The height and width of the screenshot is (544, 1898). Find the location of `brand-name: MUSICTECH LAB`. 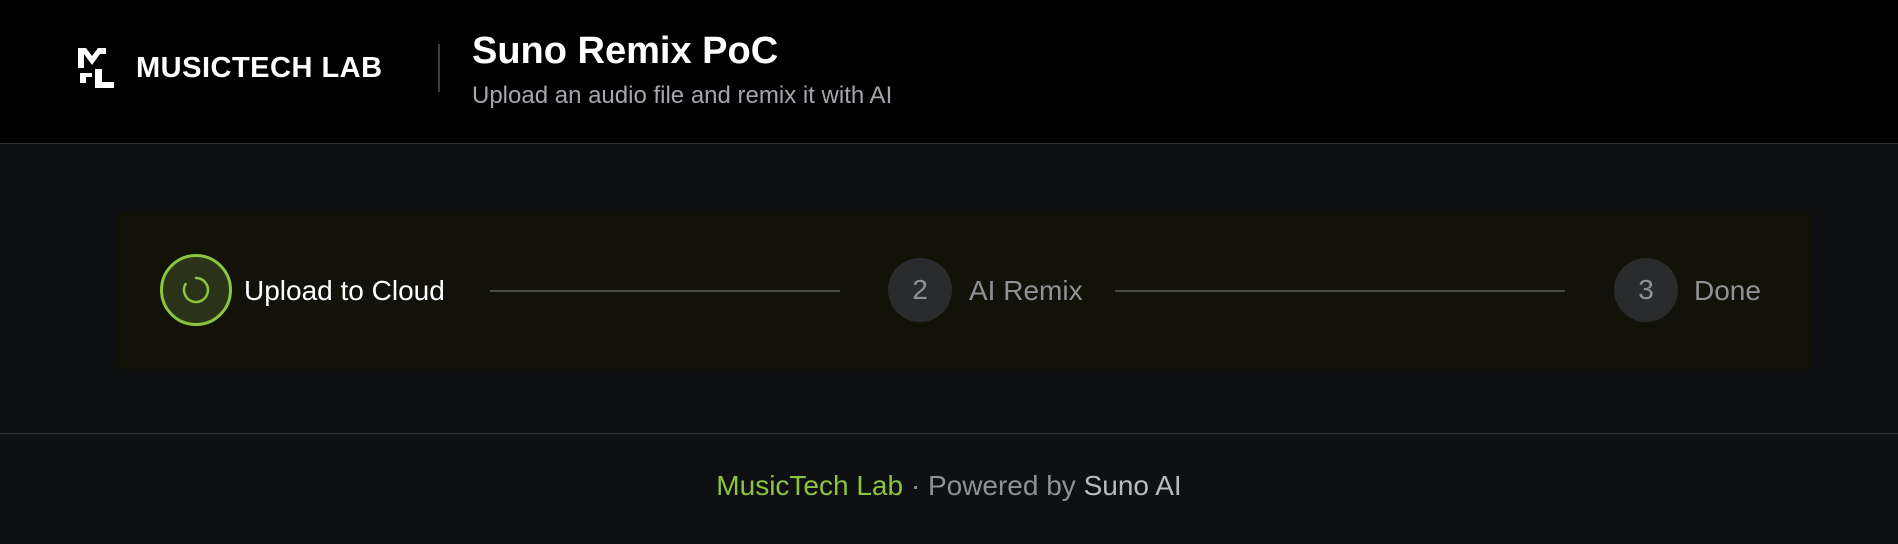

brand-name: MUSICTECH LAB is located at coordinates (259, 67).